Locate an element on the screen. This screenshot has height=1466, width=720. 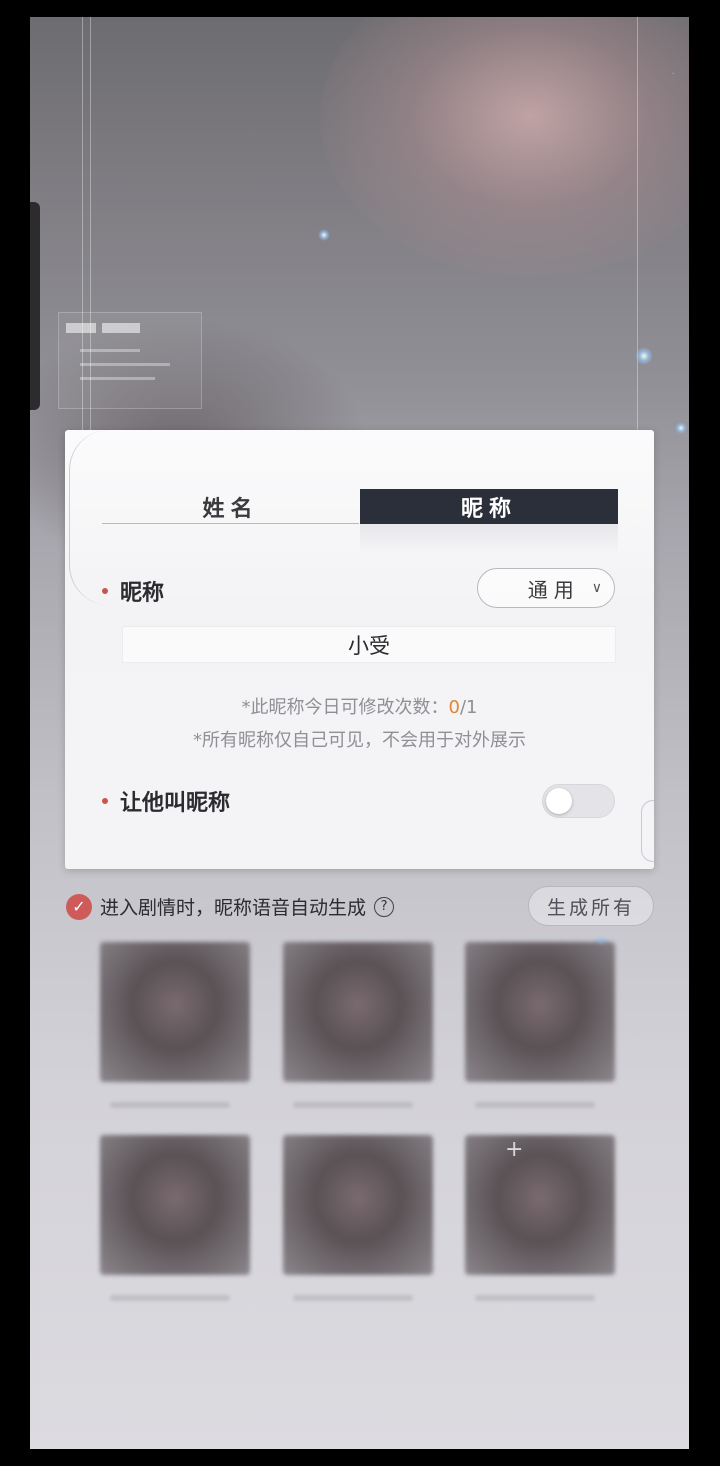
tab-nickname: 昵称 is located at coordinates (489, 506).